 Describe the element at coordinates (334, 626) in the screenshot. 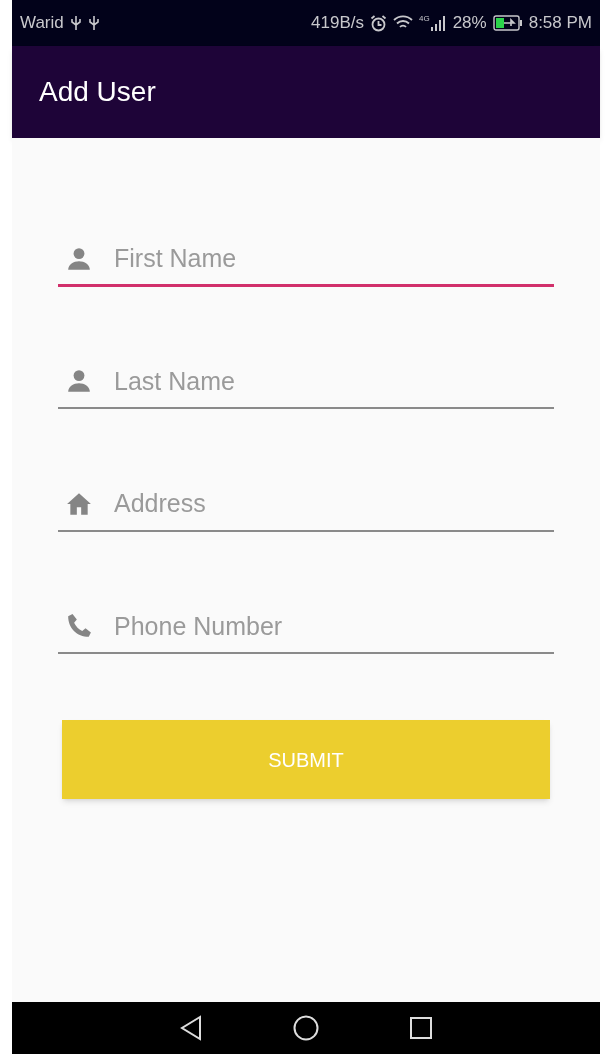

I see `input-field: Phone Number` at that location.